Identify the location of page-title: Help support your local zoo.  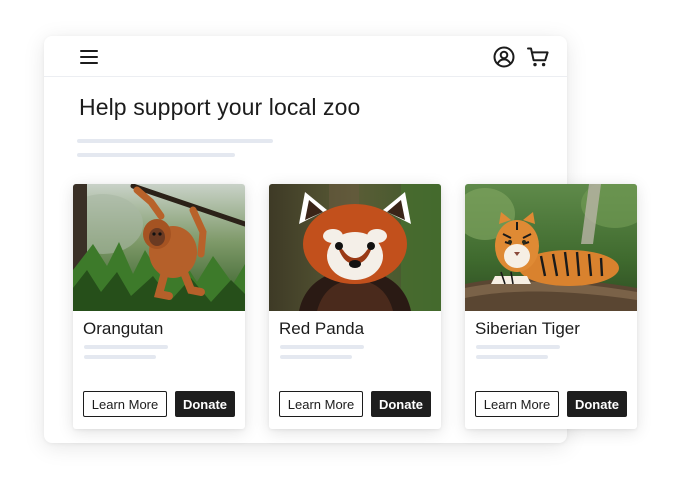
(220, 107).